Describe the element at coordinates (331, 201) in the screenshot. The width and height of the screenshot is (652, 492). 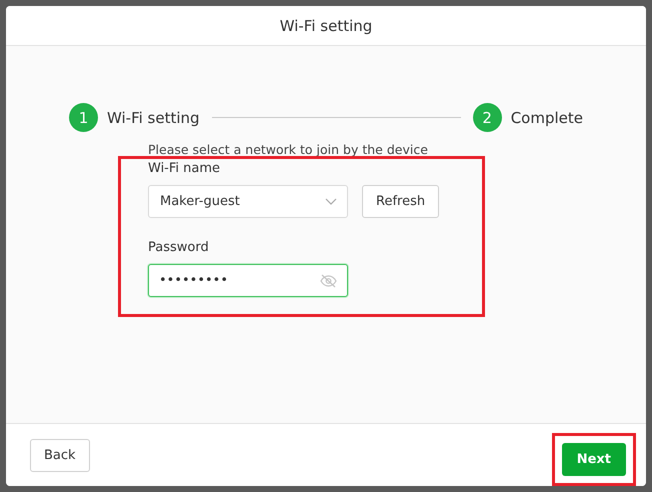
I see `chevron-down-icon` at that location.